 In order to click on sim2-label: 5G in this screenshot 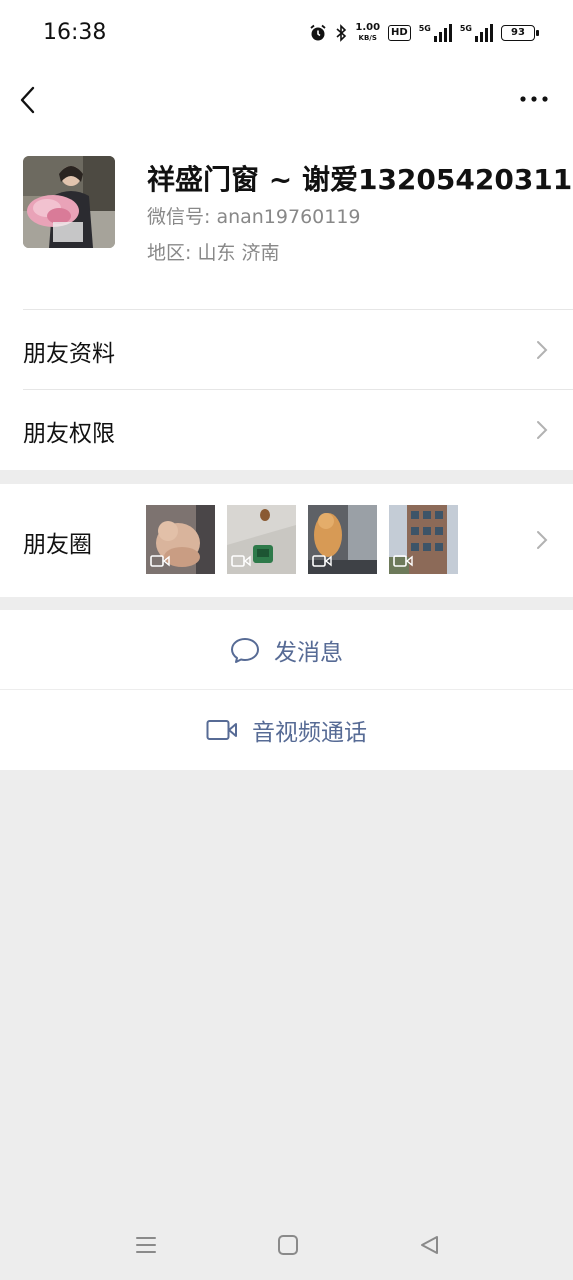, I will do `click(465, 28)`.